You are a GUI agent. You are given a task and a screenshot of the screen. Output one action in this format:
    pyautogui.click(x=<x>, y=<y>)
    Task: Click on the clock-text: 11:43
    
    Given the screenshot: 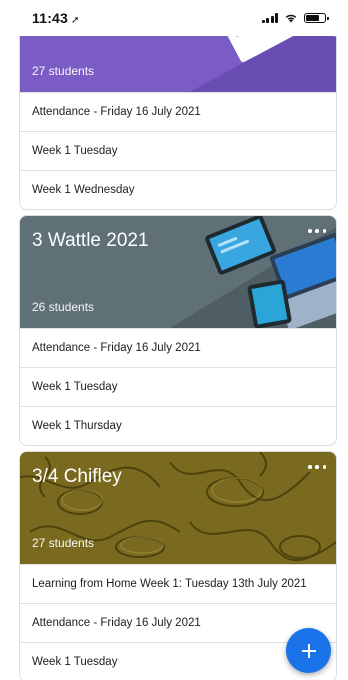 What is the action you would take?
    pyautogui.click(x=50, y=18)
    